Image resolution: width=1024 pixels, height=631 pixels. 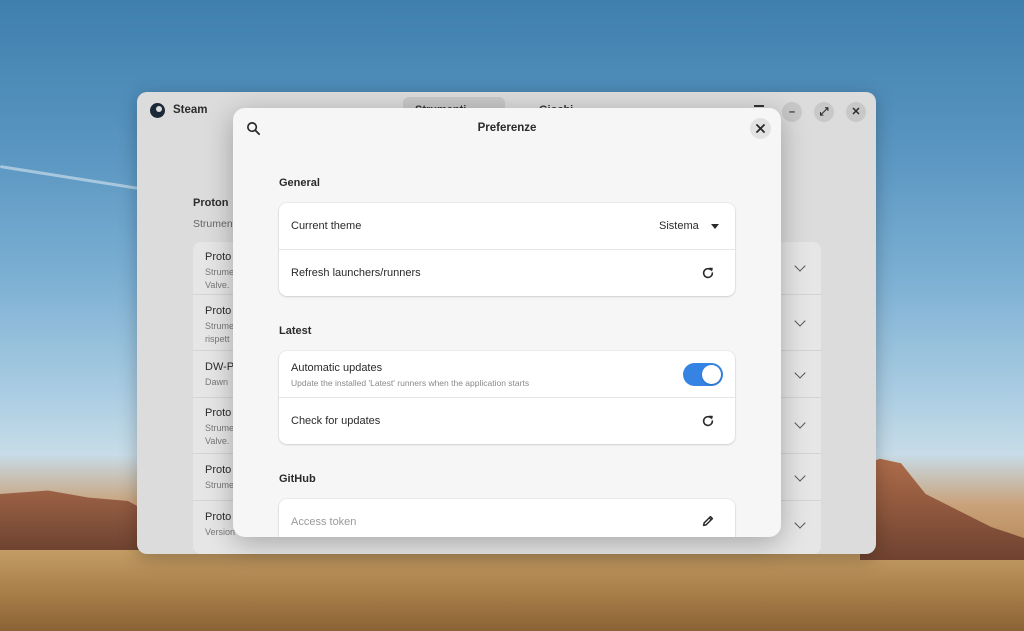 What do you see at coordinates (507, 272) in the screenshot?
I see `refresh-row: Refresh launchers/runners` at bounding box center [507, 272].